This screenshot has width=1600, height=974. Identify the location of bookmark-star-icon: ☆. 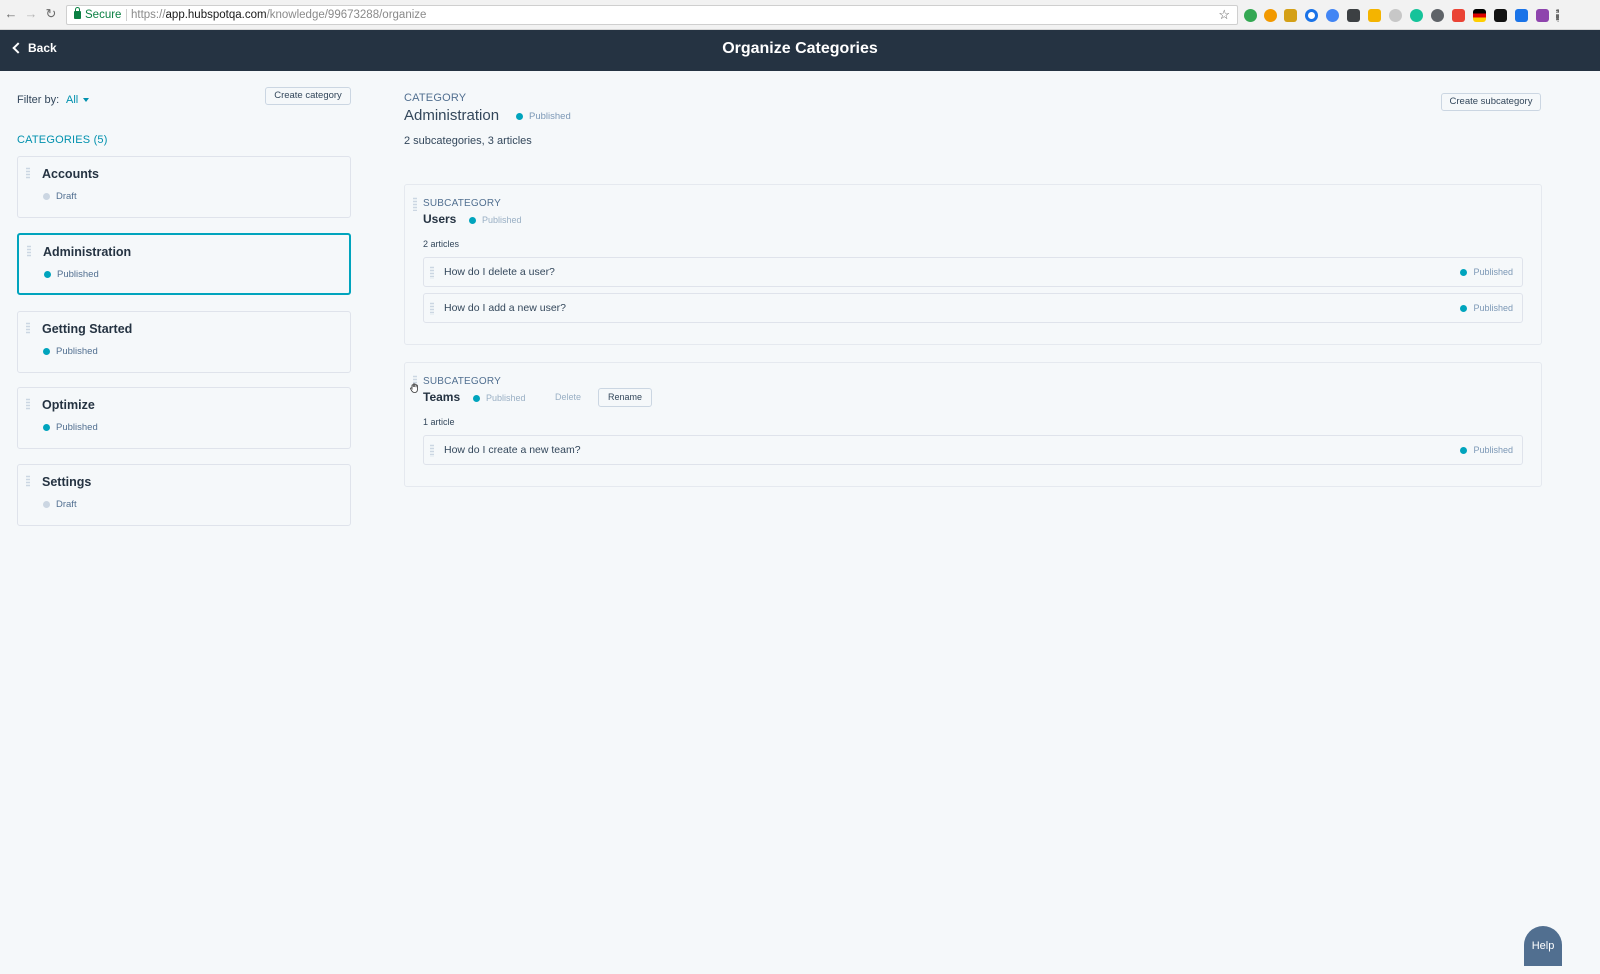
(1224, 15).